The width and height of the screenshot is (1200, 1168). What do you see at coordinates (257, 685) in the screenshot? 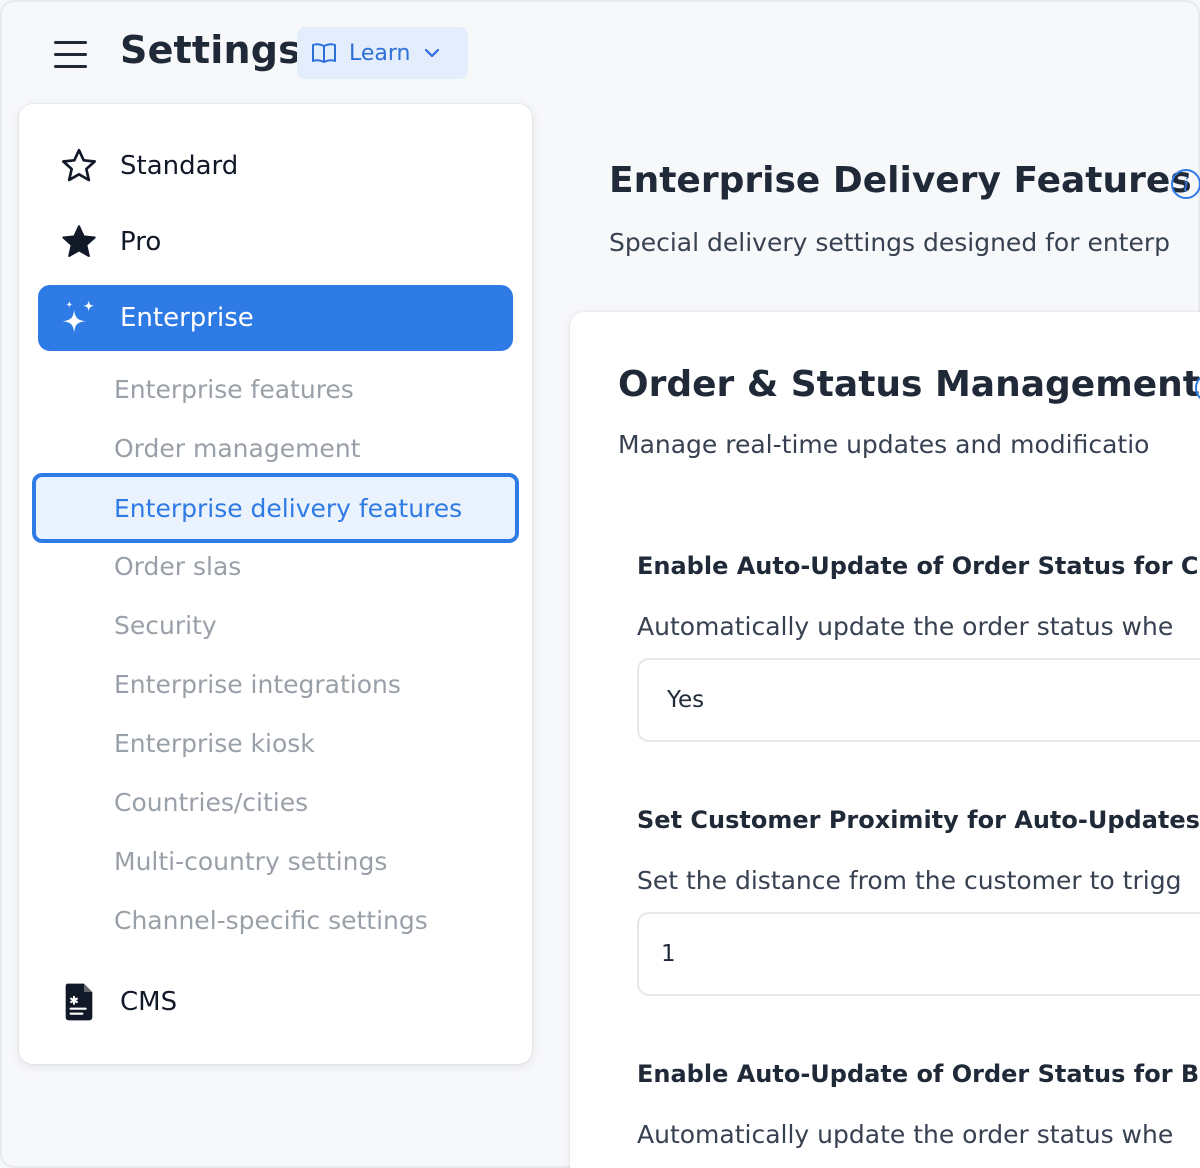
I see `sub-item-enterprise-integrations: Enterprise integrations` at bounding box center [257, 685].